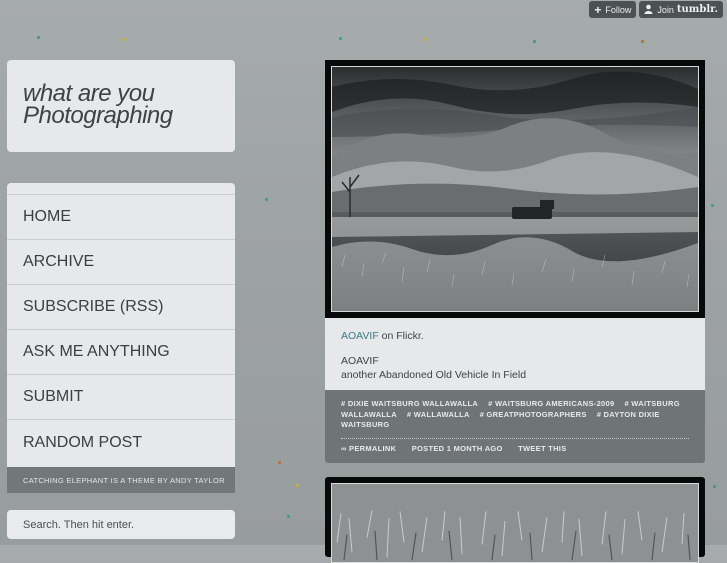  What do you see at coordinates (434, 375) in the screenshot?
I see `post-description: another Abandoned Old Vehicle In Field` at bounding box center [434, 375].